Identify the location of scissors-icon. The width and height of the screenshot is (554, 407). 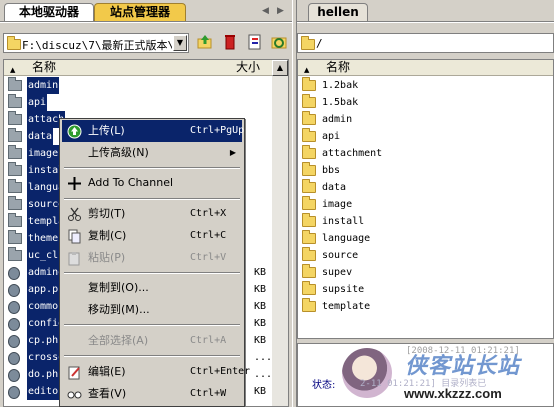
(74, 214).